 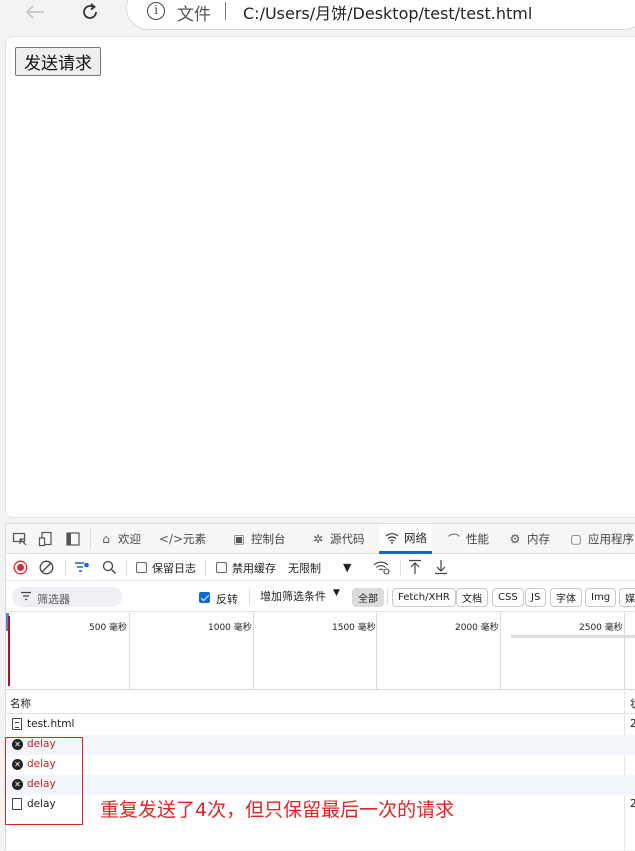 What do you see at coordinates (320, 725) in the screenshot?
I see `table-row: test.html 2` at bounding box center [320, 725].